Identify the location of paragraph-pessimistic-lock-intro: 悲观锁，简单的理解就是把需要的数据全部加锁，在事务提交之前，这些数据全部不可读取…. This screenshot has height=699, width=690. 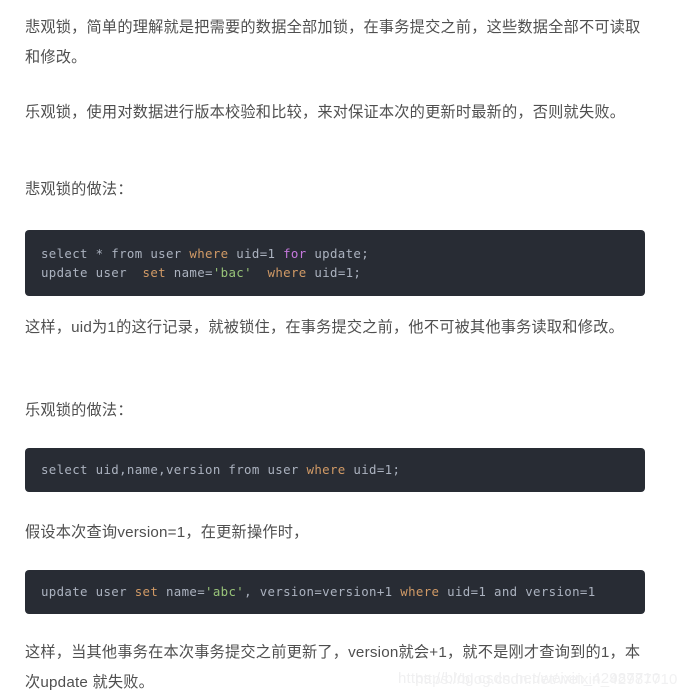
(333, 42).